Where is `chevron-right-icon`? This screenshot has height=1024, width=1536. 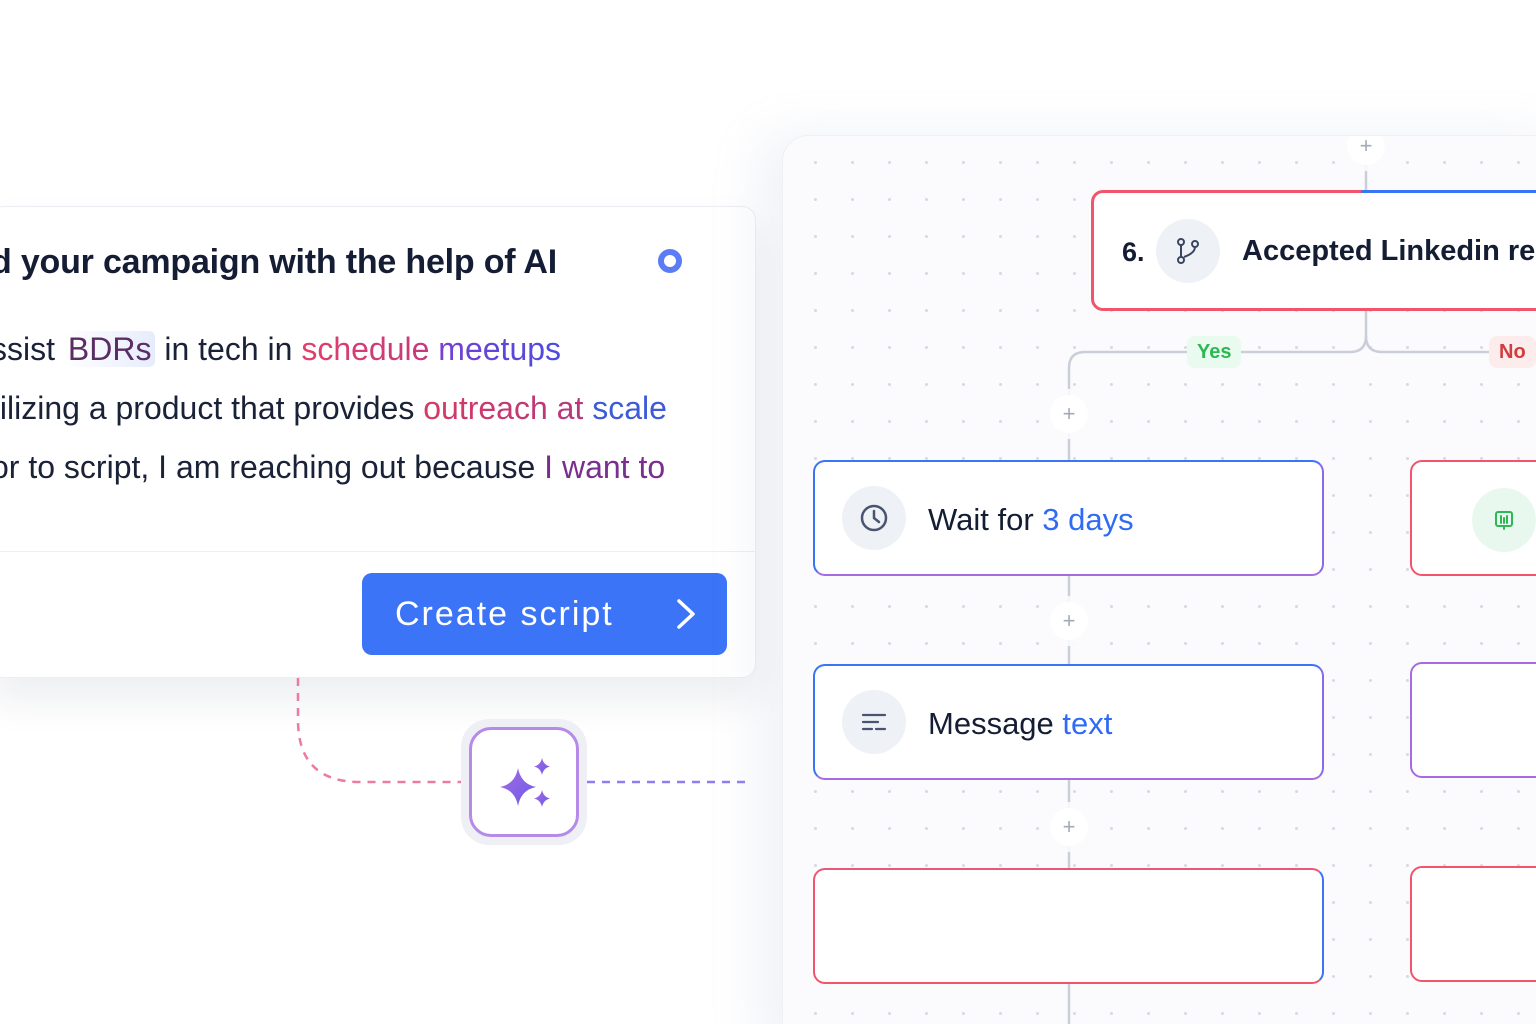
chevron-right-icon is located at coordinates (686, 614).